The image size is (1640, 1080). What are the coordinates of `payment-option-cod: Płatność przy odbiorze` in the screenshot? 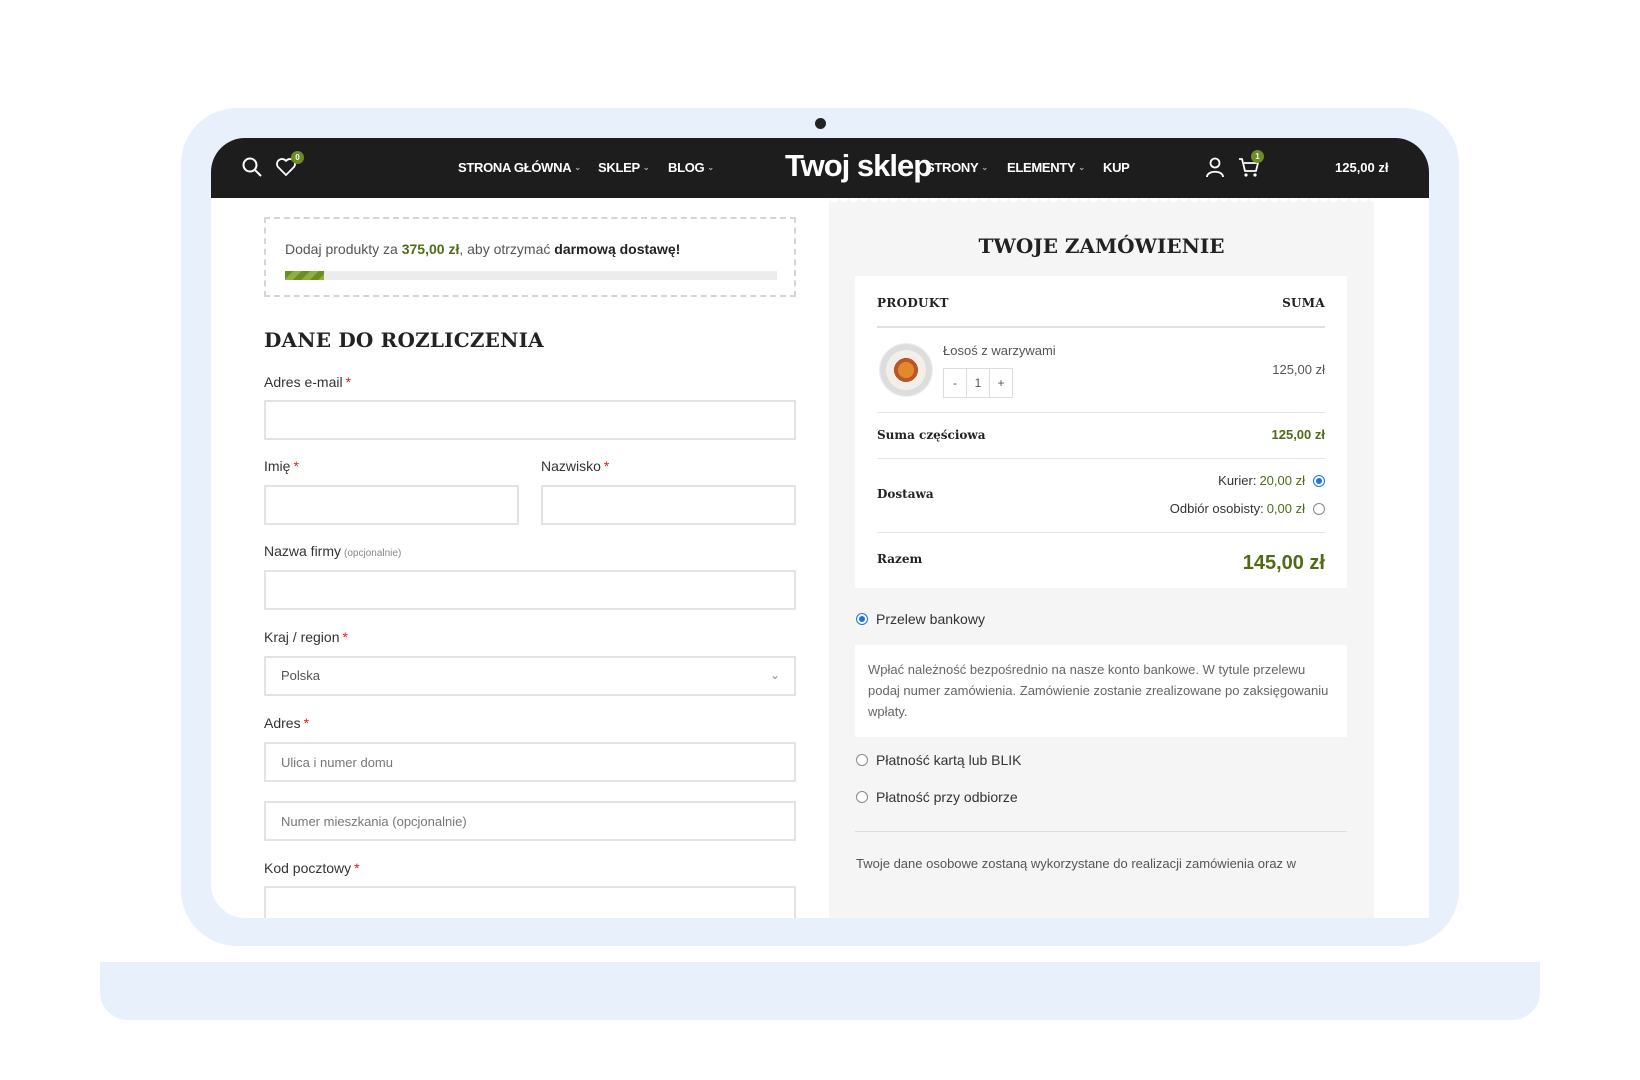 It's located at (937, 797).